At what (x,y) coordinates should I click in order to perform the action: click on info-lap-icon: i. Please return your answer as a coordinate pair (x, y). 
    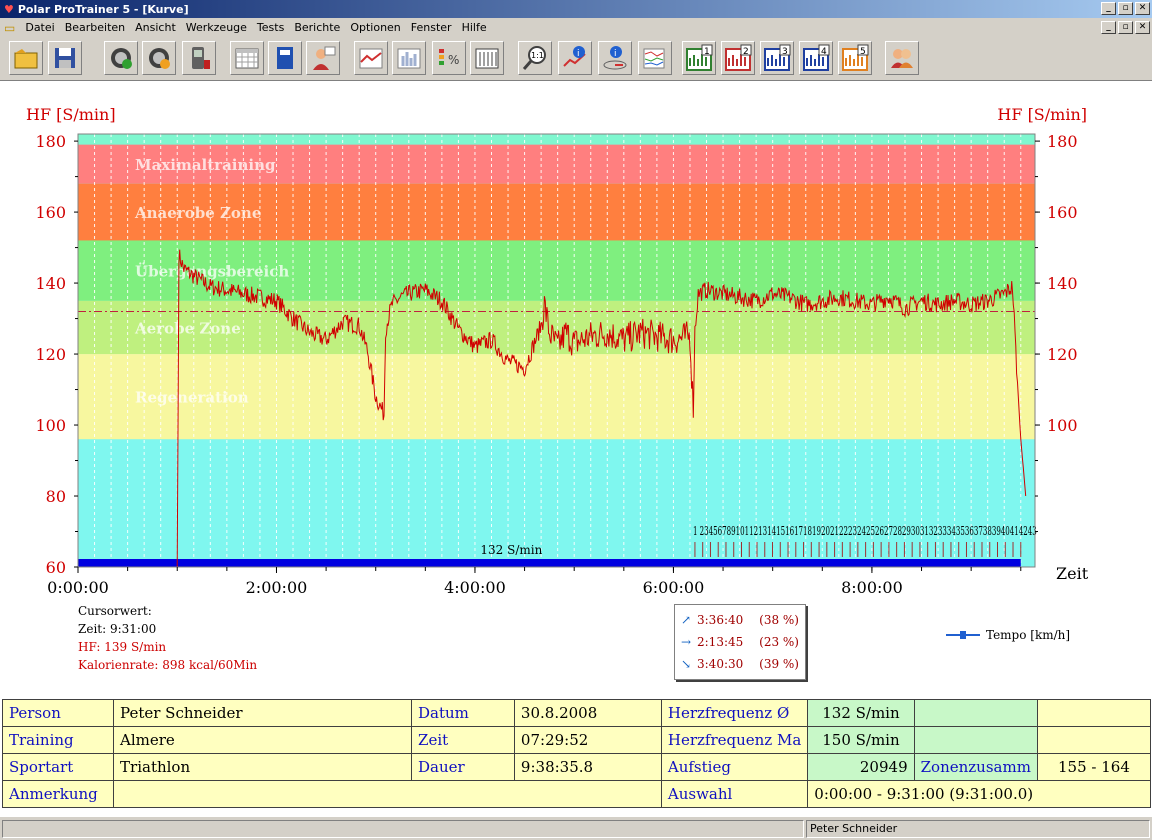
    Looking at the image, I should click on (615, 58).